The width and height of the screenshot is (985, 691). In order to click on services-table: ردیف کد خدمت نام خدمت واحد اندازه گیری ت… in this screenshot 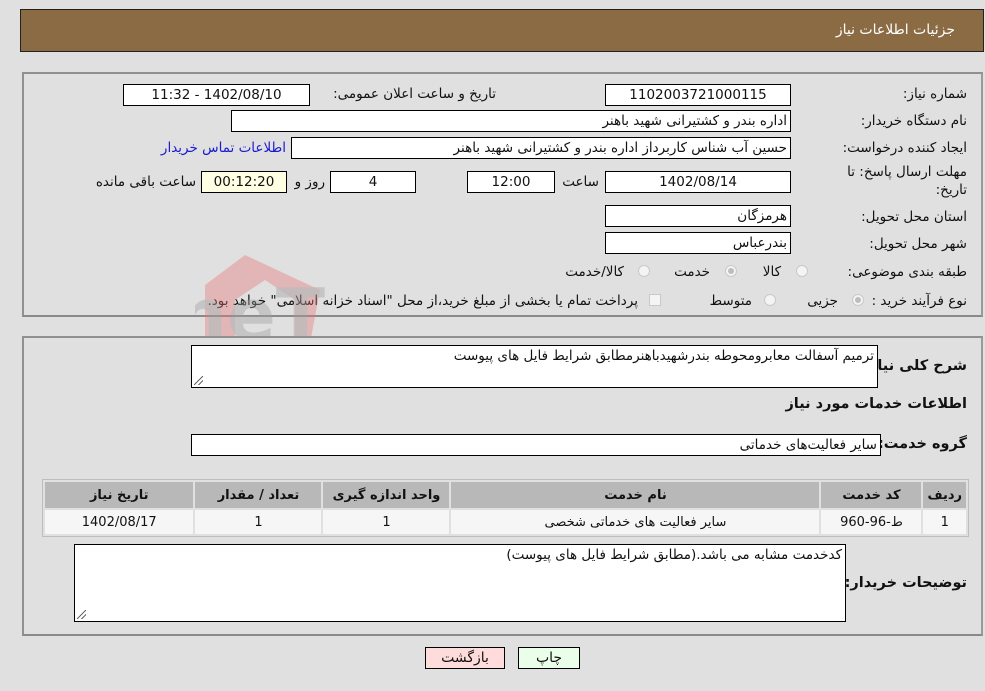, I will do `click(505, 508)`.